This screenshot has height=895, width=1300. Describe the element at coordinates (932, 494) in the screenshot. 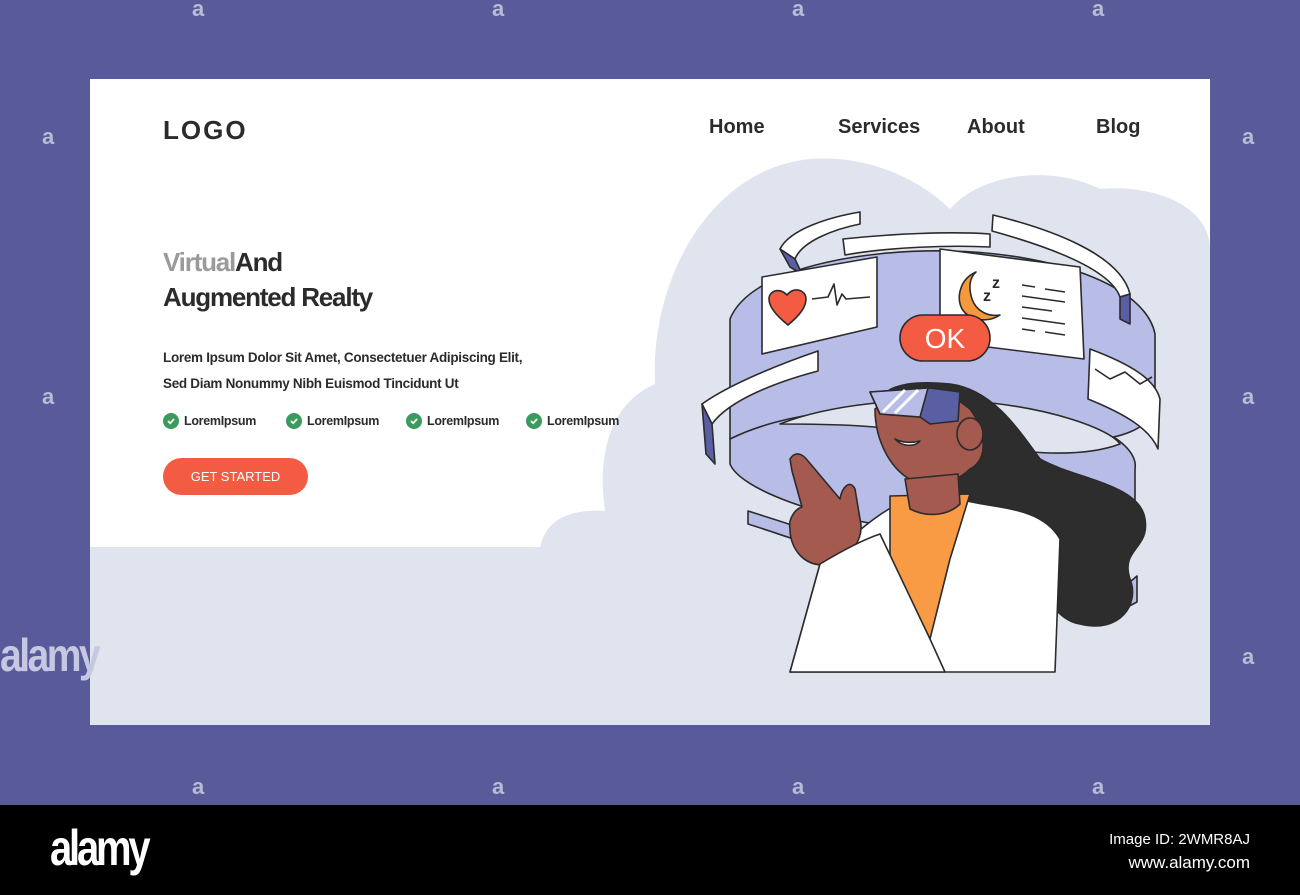

I see `neck` at that location.